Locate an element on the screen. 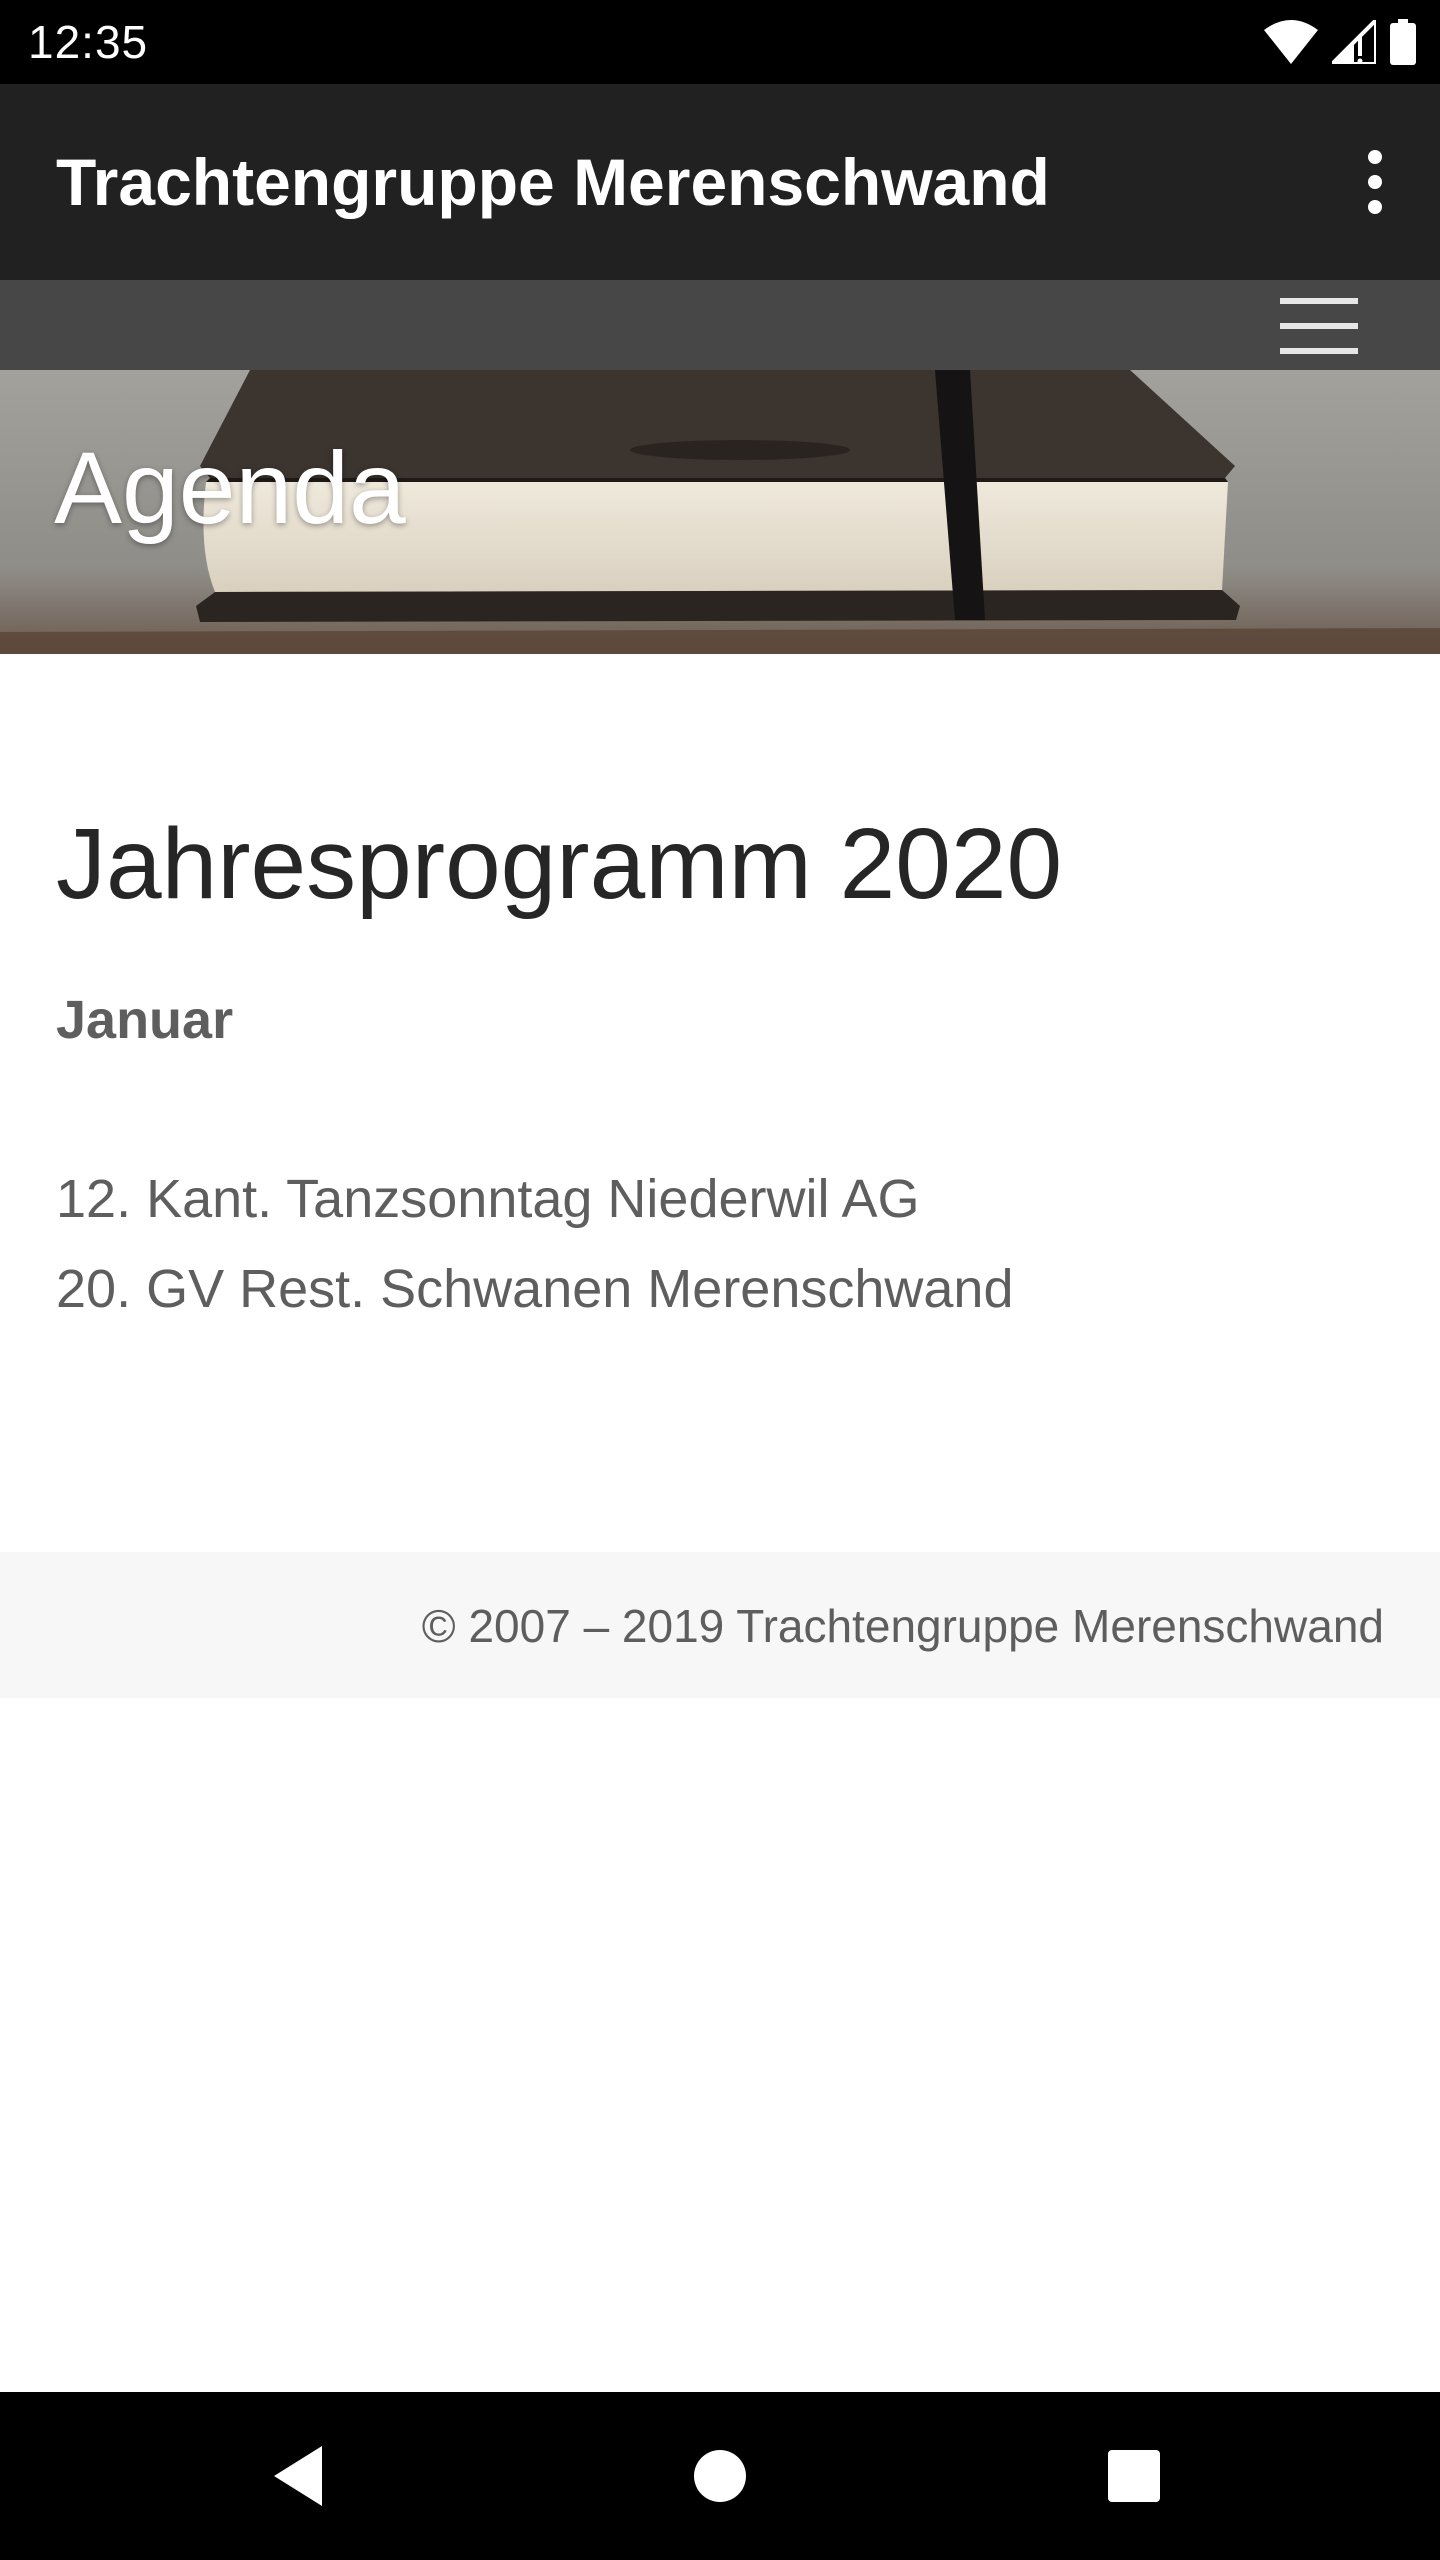 Image resolution: width=1440 pixels, height=2560 pixels. home-circle is located at coordinates (720, 2476).